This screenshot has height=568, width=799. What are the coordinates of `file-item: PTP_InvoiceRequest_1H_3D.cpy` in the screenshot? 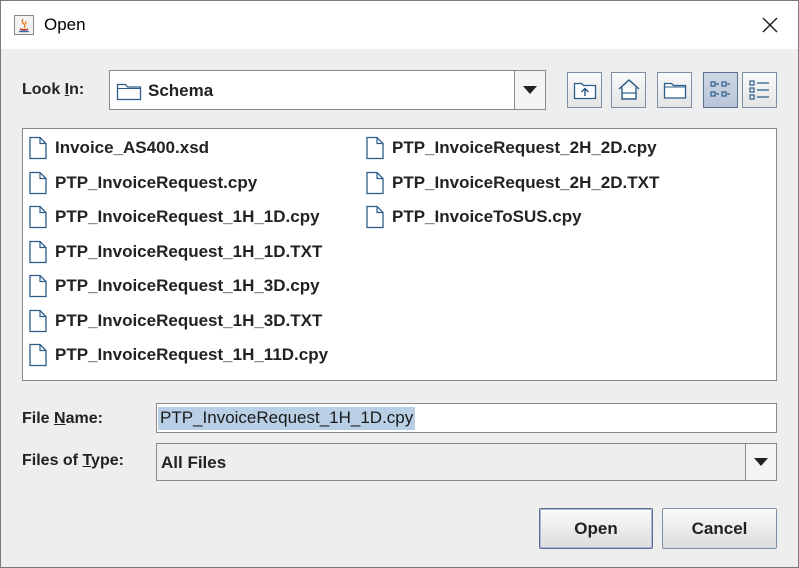 It's located at (174, 286).